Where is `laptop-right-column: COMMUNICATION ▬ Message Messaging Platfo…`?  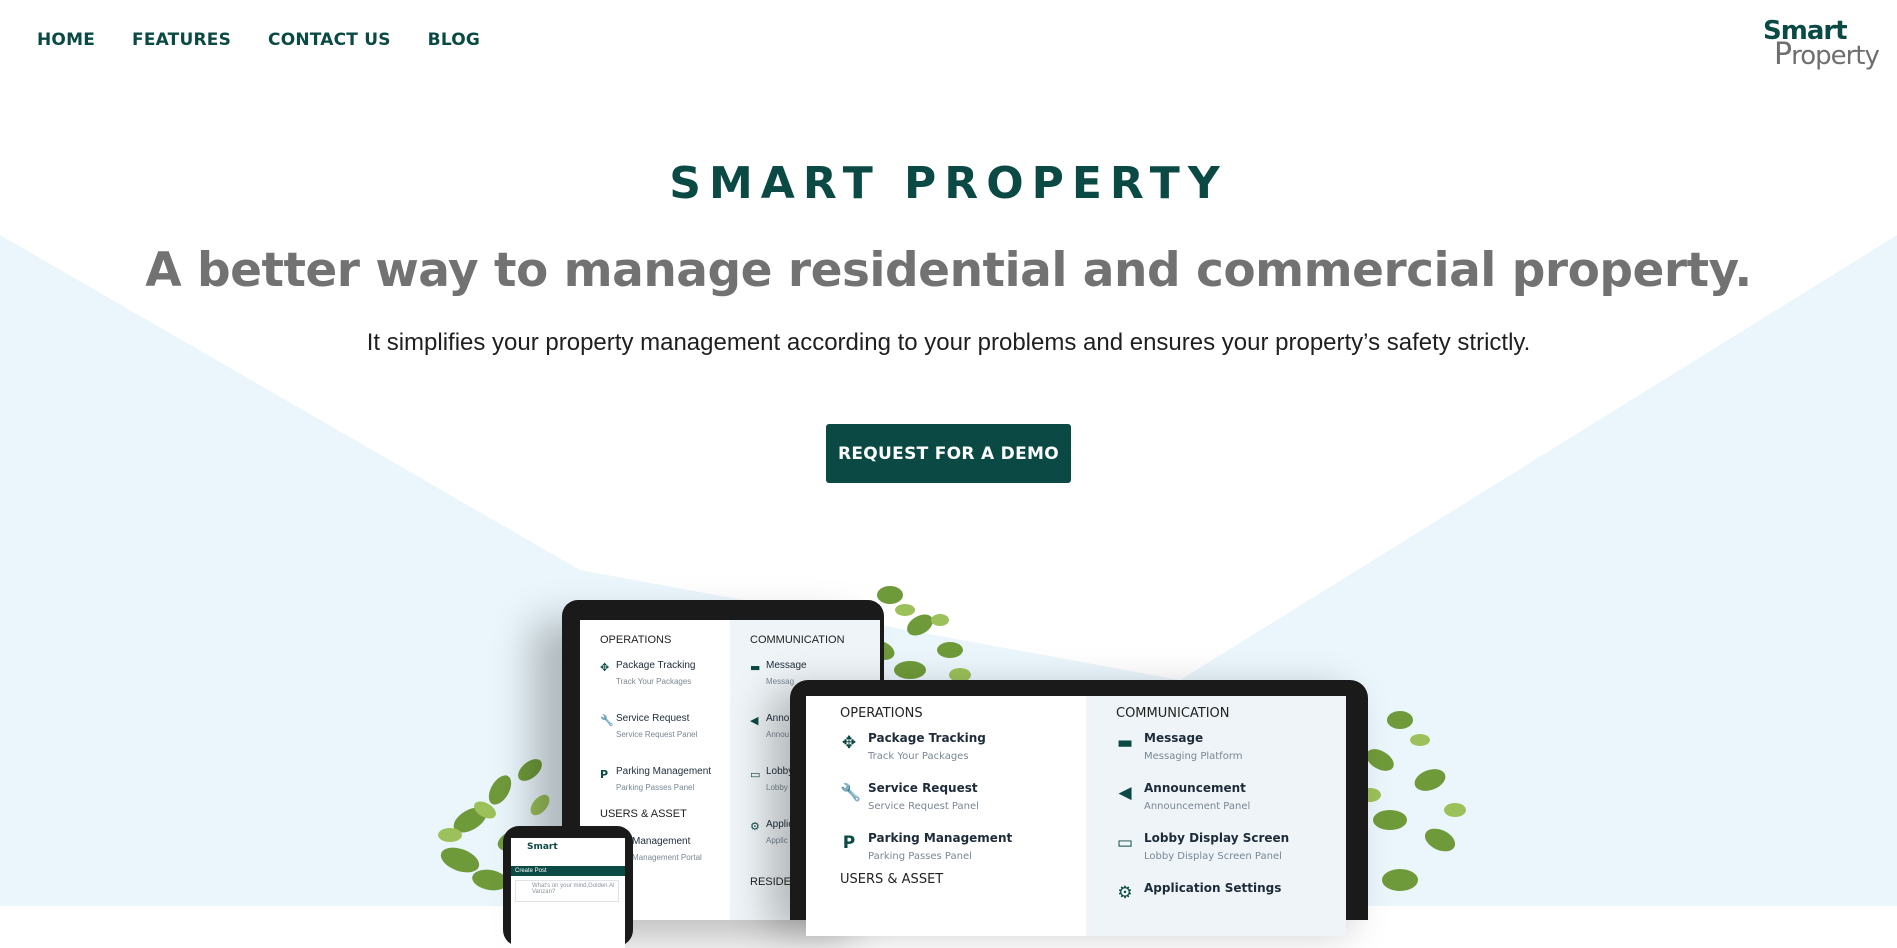 laptop-right-column: COMMUNICATION ▬ Message Messaging Platfo… is located at coordinates (1216, 816).